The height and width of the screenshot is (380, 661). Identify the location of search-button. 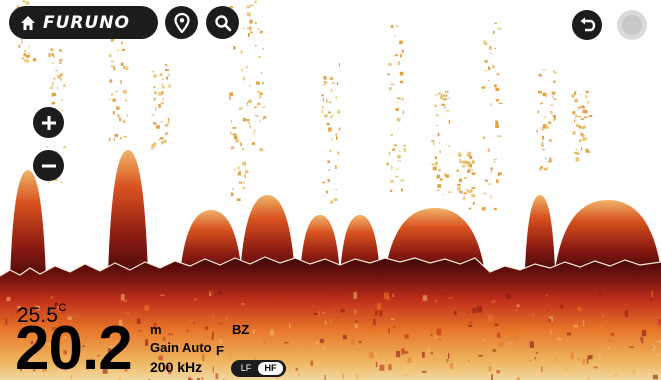
(222, 22).